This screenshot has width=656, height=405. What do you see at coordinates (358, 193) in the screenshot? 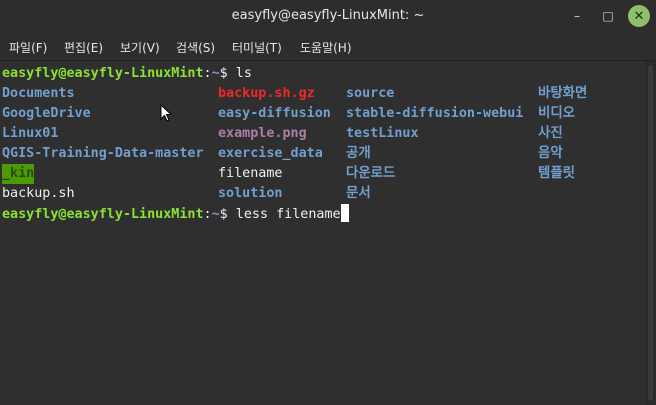
I see `ls-entry: 문서` at bounding box center [358, 193].